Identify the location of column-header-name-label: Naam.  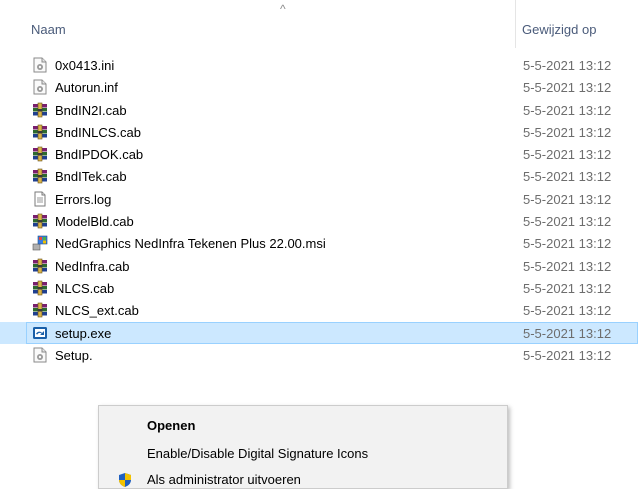
(48, 29).